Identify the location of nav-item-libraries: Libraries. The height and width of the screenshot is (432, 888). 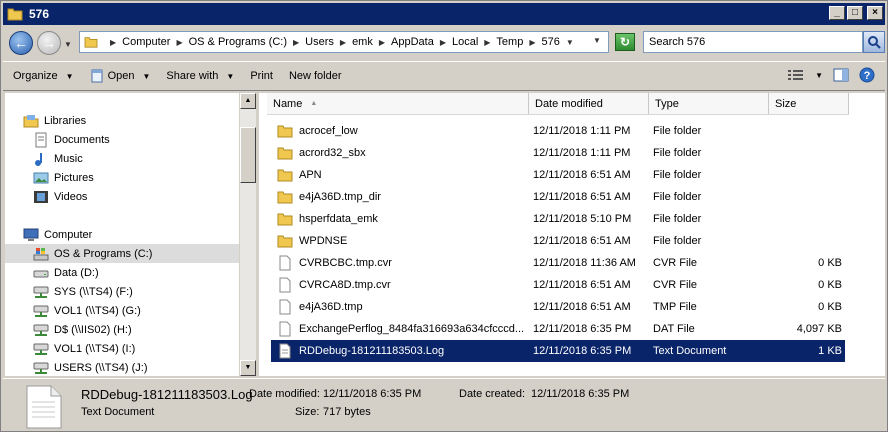
(54, 120).